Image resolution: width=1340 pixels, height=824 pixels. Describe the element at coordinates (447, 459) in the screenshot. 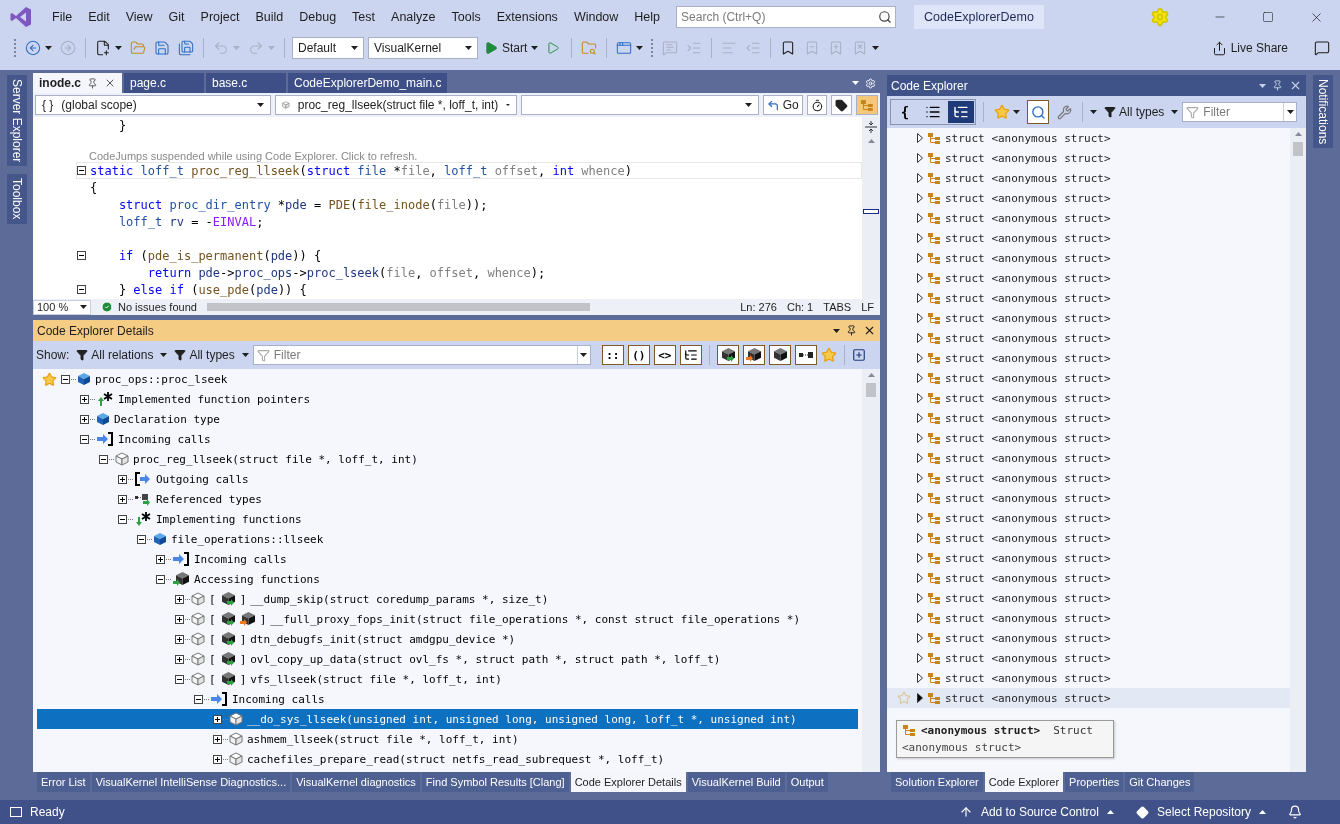

I see `tree-row: proc_reg_llseek(struct file *, loff_t, int)` at that location.